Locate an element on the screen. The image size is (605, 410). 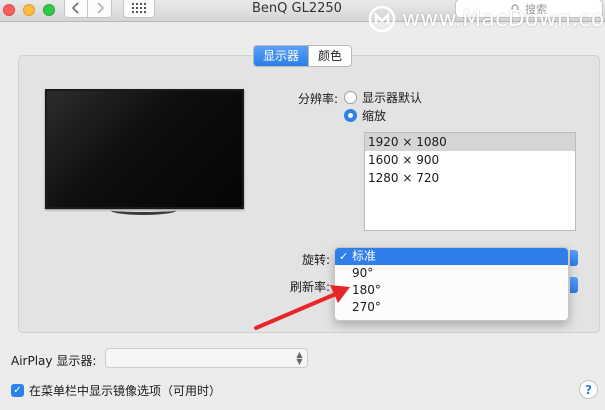
checkmark-icon: ✓ is located at coordinates (344, 256).